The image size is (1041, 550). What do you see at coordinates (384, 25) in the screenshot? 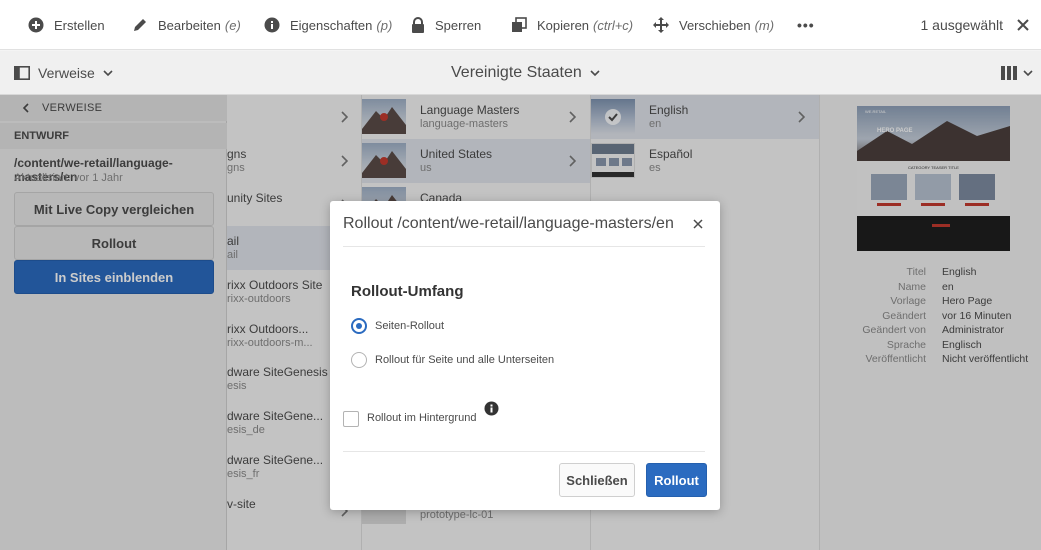
I see `properties-shortcut: (p)` at bounding box center [384, 25].